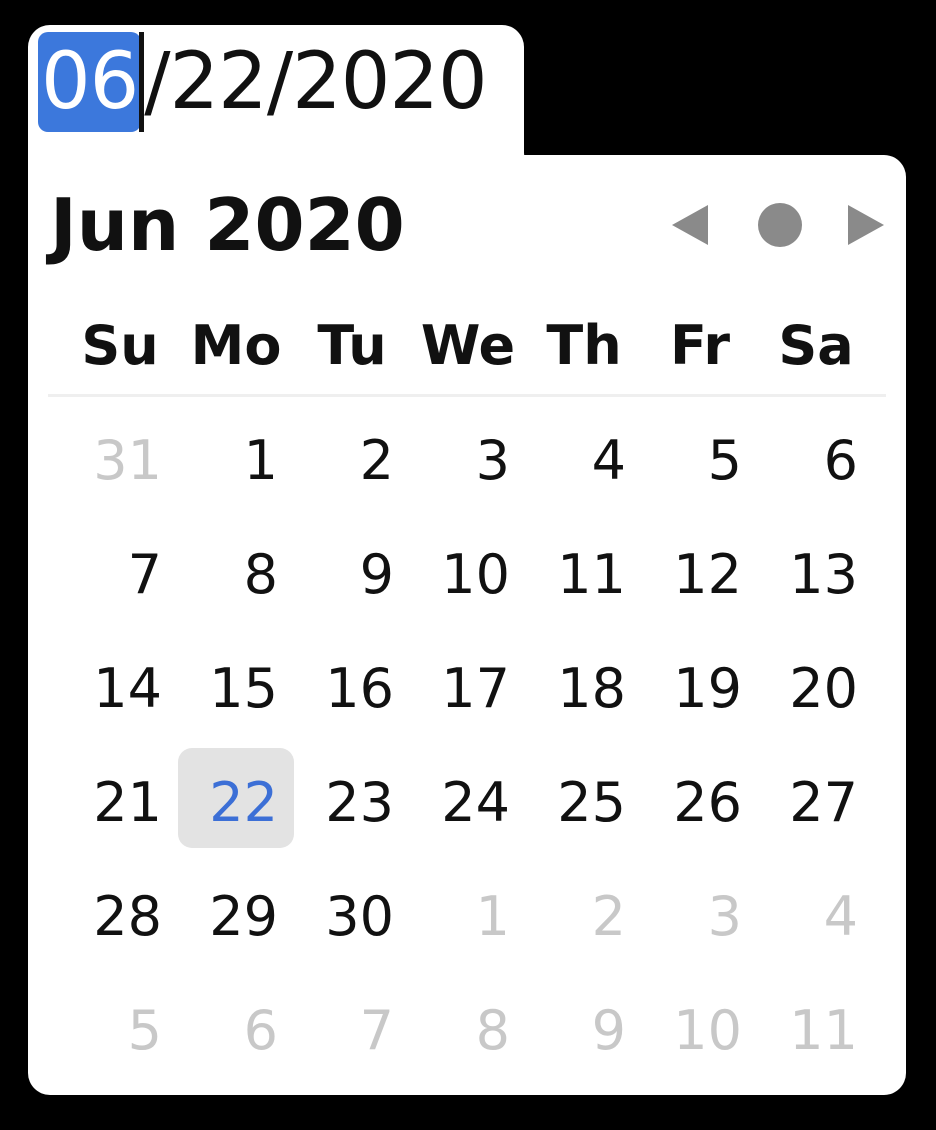  Describe the element at coordinates (467, 395) in the screenshot. I see `weekday-divider` at that location.